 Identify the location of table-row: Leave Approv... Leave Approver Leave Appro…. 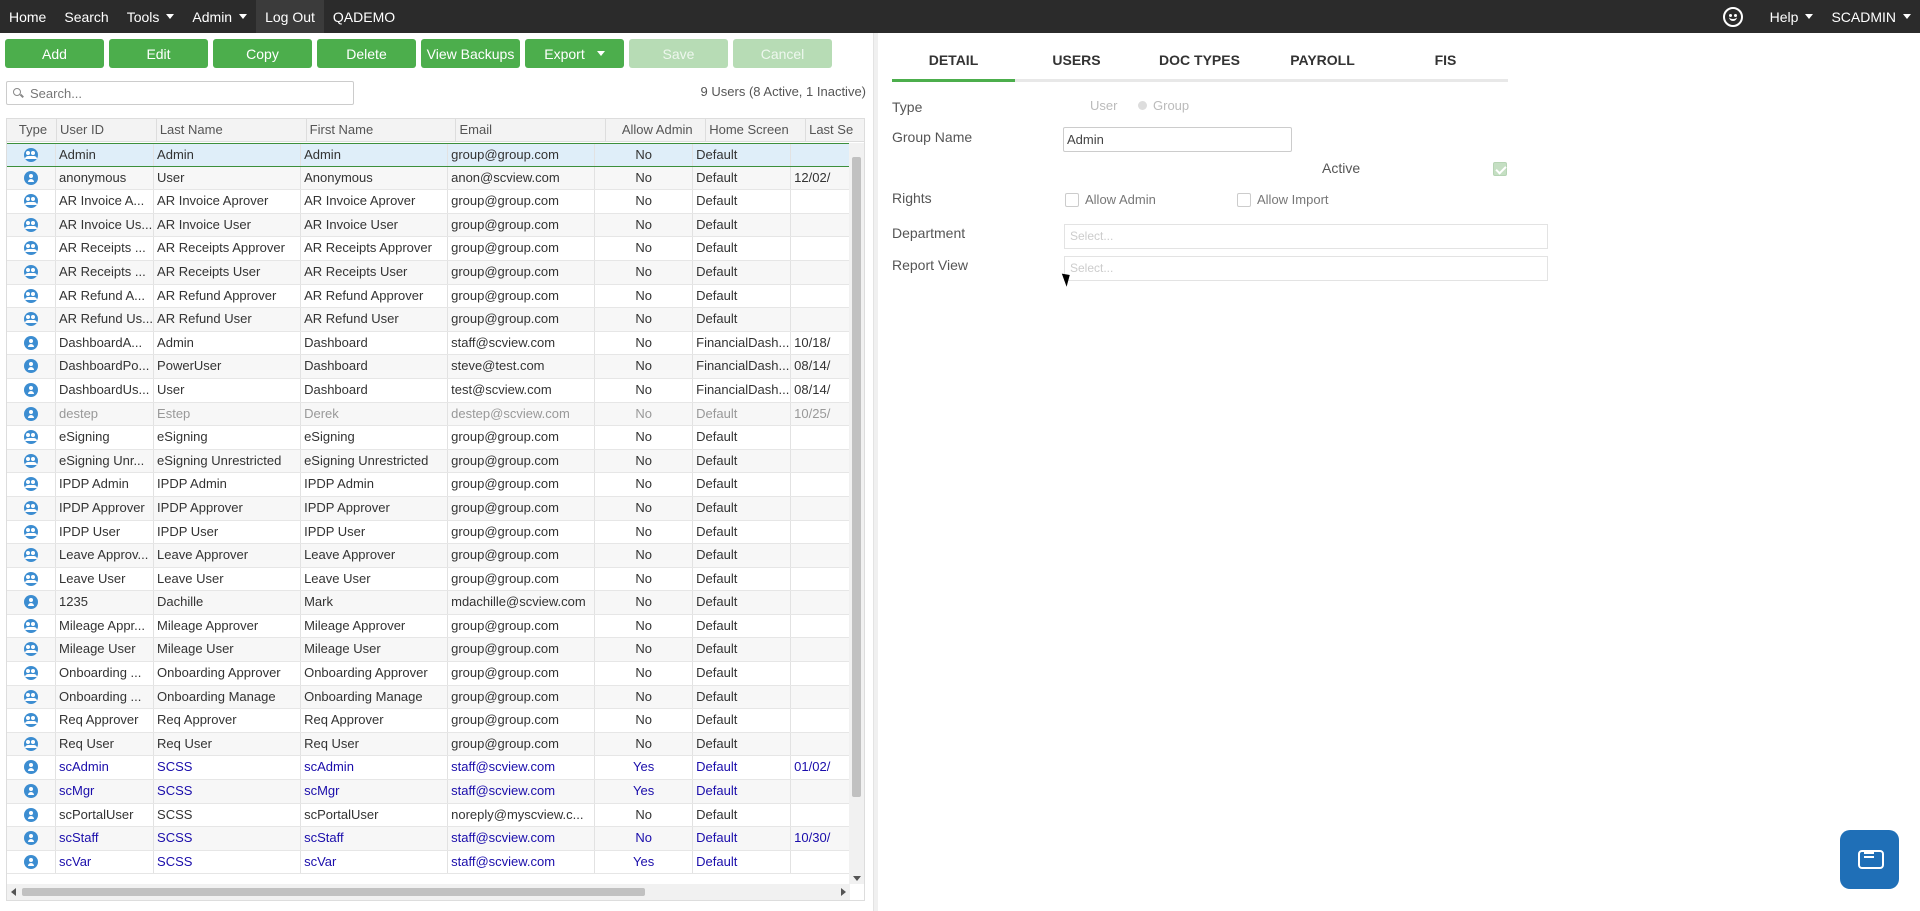
(428, 556).